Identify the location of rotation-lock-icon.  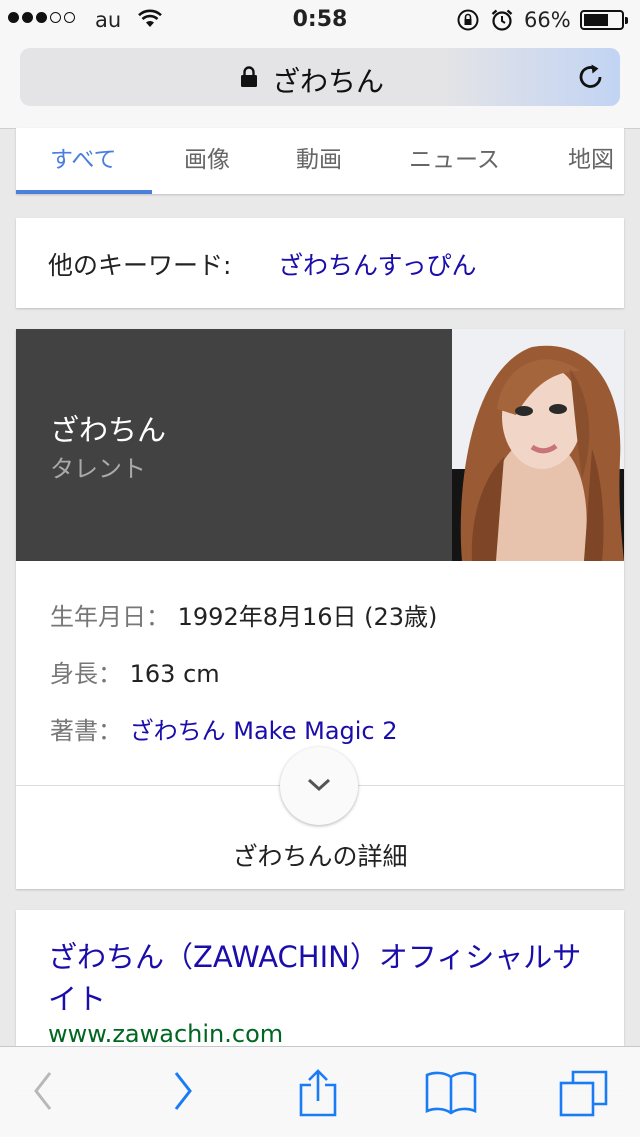
(468, 22).